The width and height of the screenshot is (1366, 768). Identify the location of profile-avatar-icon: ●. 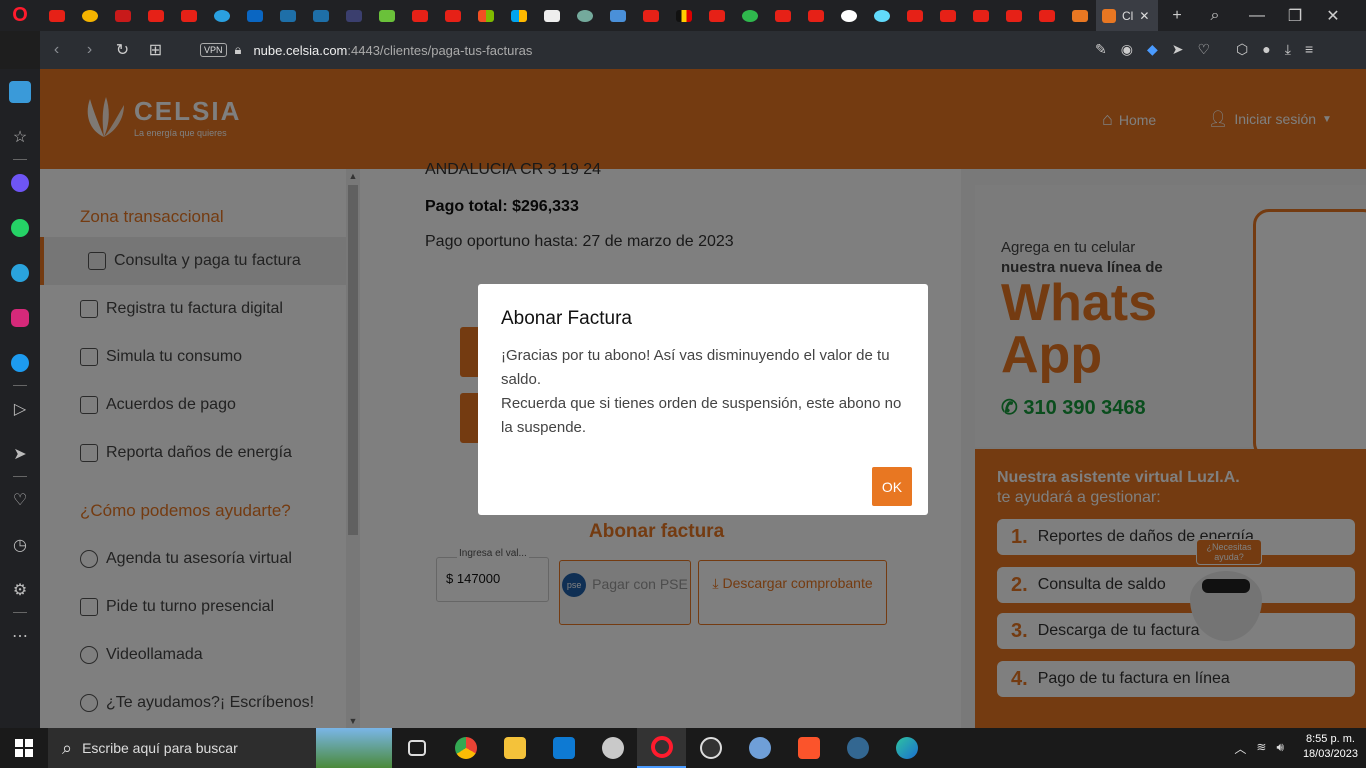
(1266, 49).